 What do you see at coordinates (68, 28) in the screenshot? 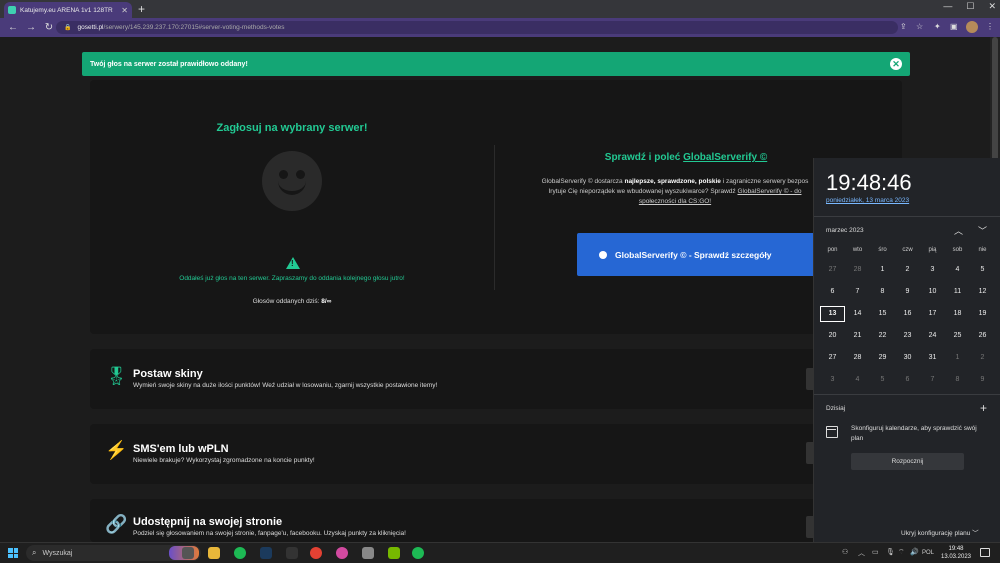
I see `lock-icon: 🔒` at bounding box center [68, 28].